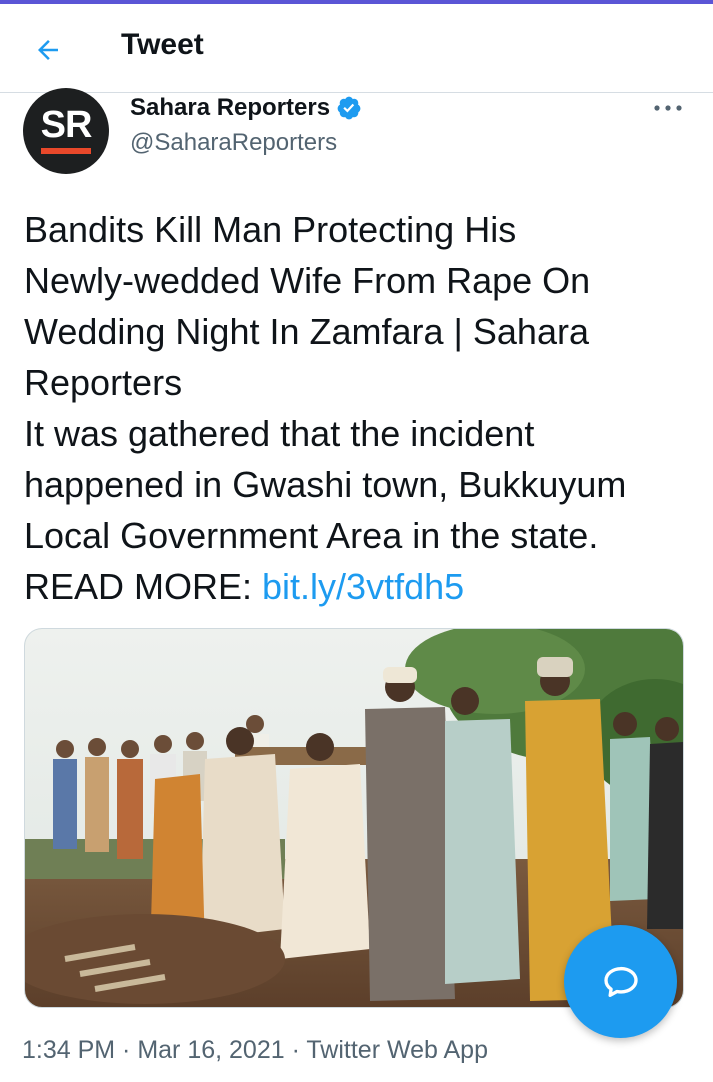 Image resolution: width=713 pixels, height=1082 pixels. Describe the element at coordinates (66, 125) in the screenshot. I see `avatar-text: SR` at that location.